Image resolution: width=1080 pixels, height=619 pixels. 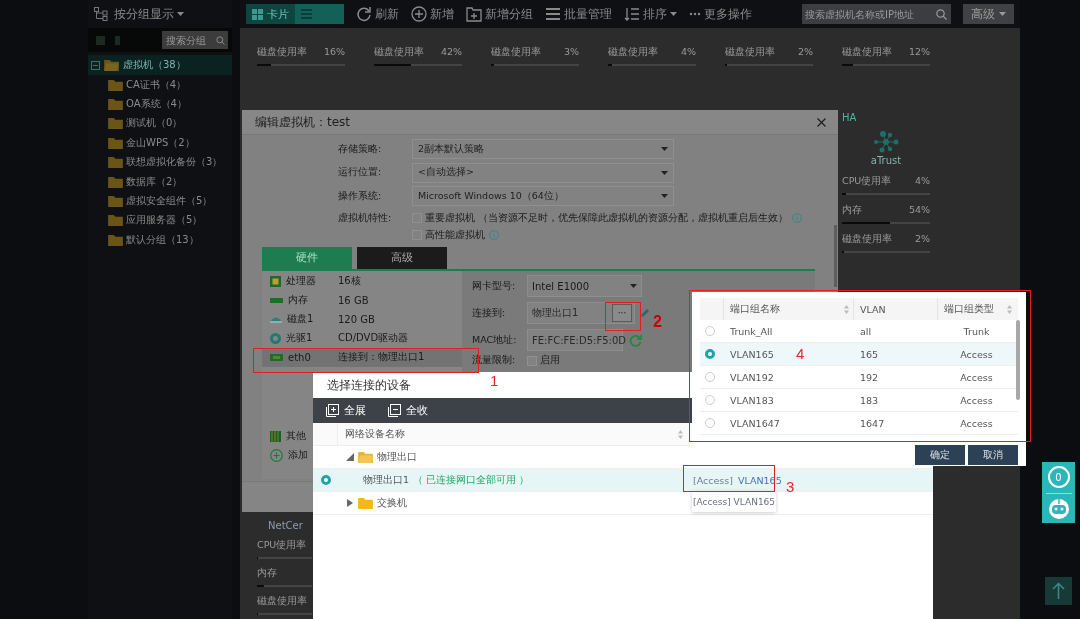 What do you see at coordinates (95, 65) in the screenshot?
I see `collapse-toggle-icon` at bounding box center [95, 65].